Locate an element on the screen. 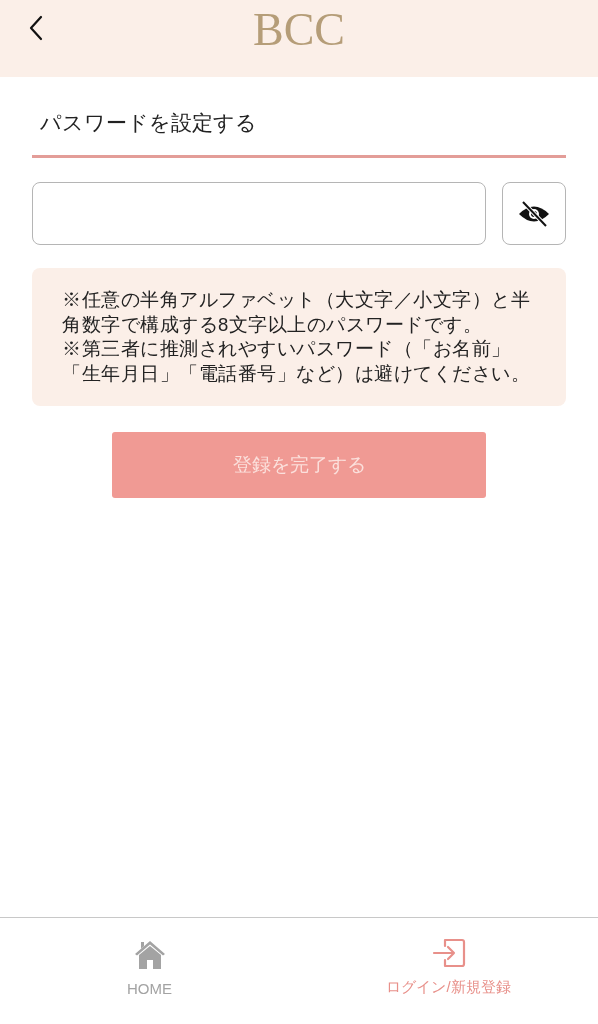  tab-bar-item: ログイン/新規登録 is located at coordinates (448, 971).